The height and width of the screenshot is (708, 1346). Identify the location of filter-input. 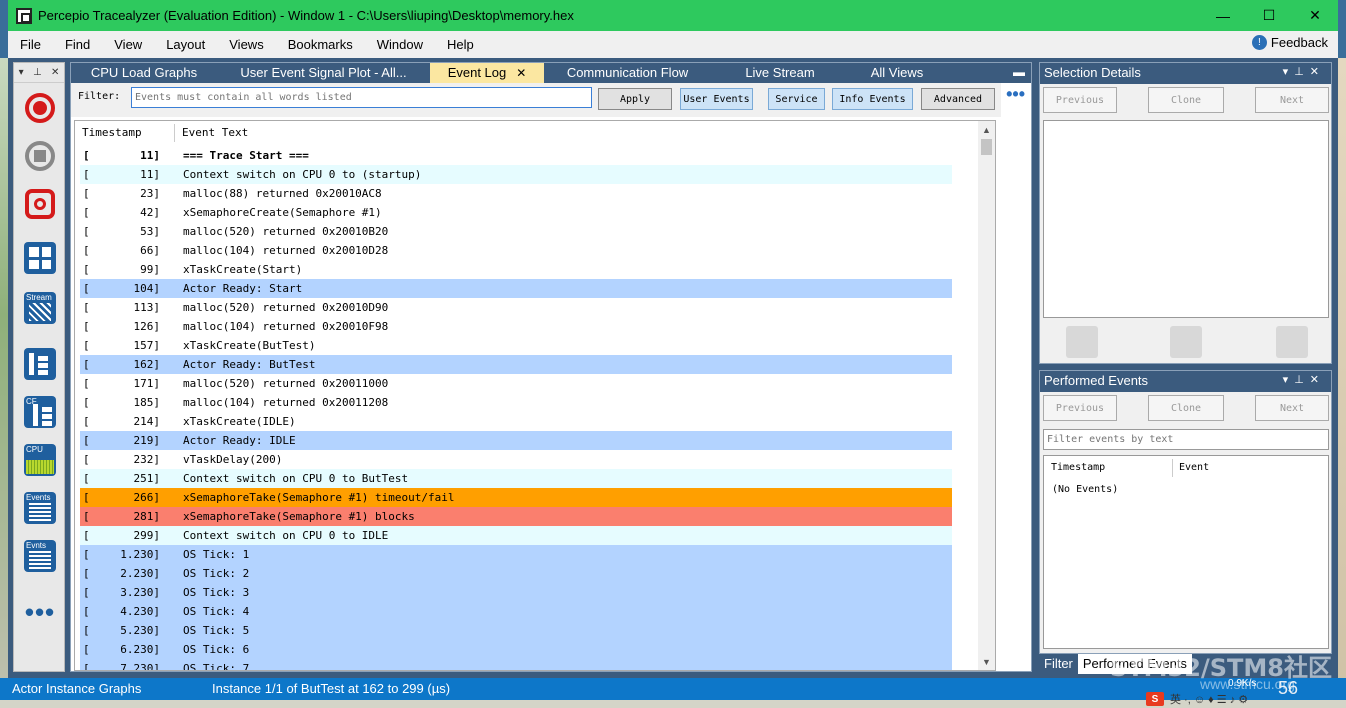
(361, 97).